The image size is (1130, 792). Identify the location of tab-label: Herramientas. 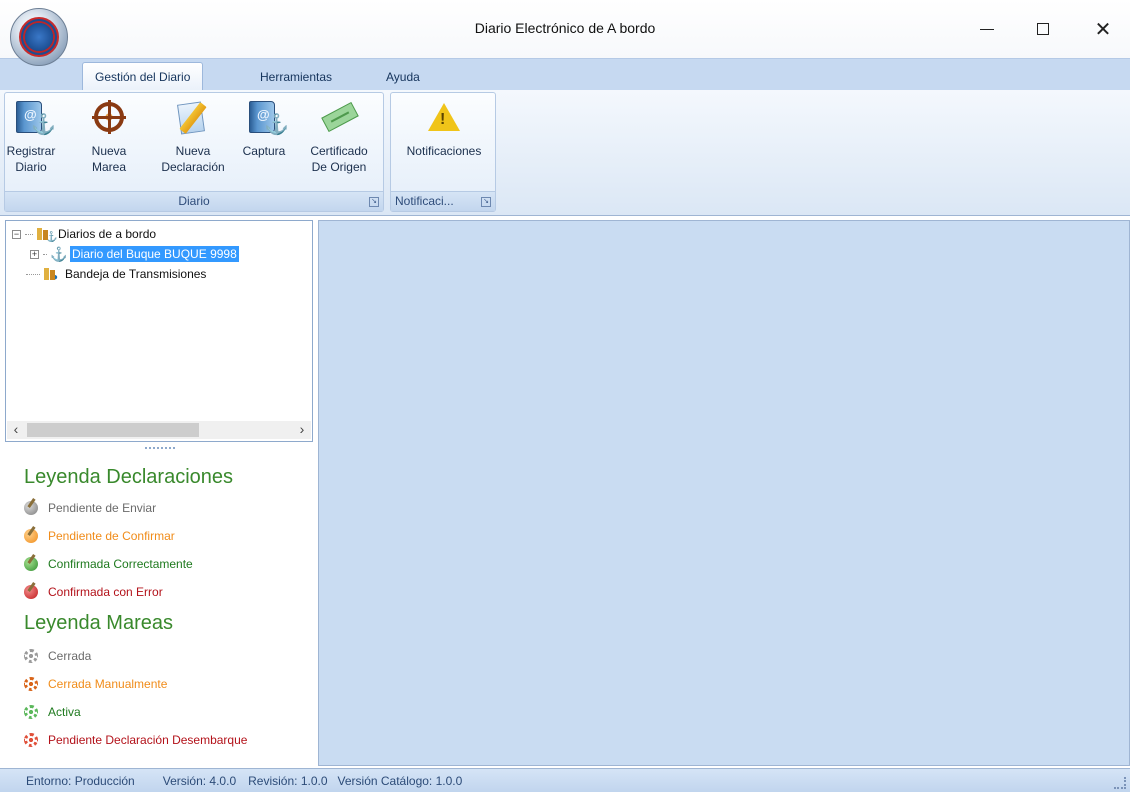
(296, 76).